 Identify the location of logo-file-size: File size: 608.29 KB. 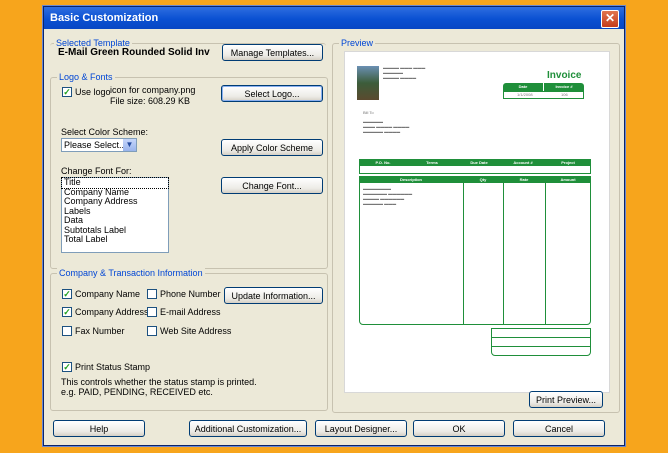
(150, 101).